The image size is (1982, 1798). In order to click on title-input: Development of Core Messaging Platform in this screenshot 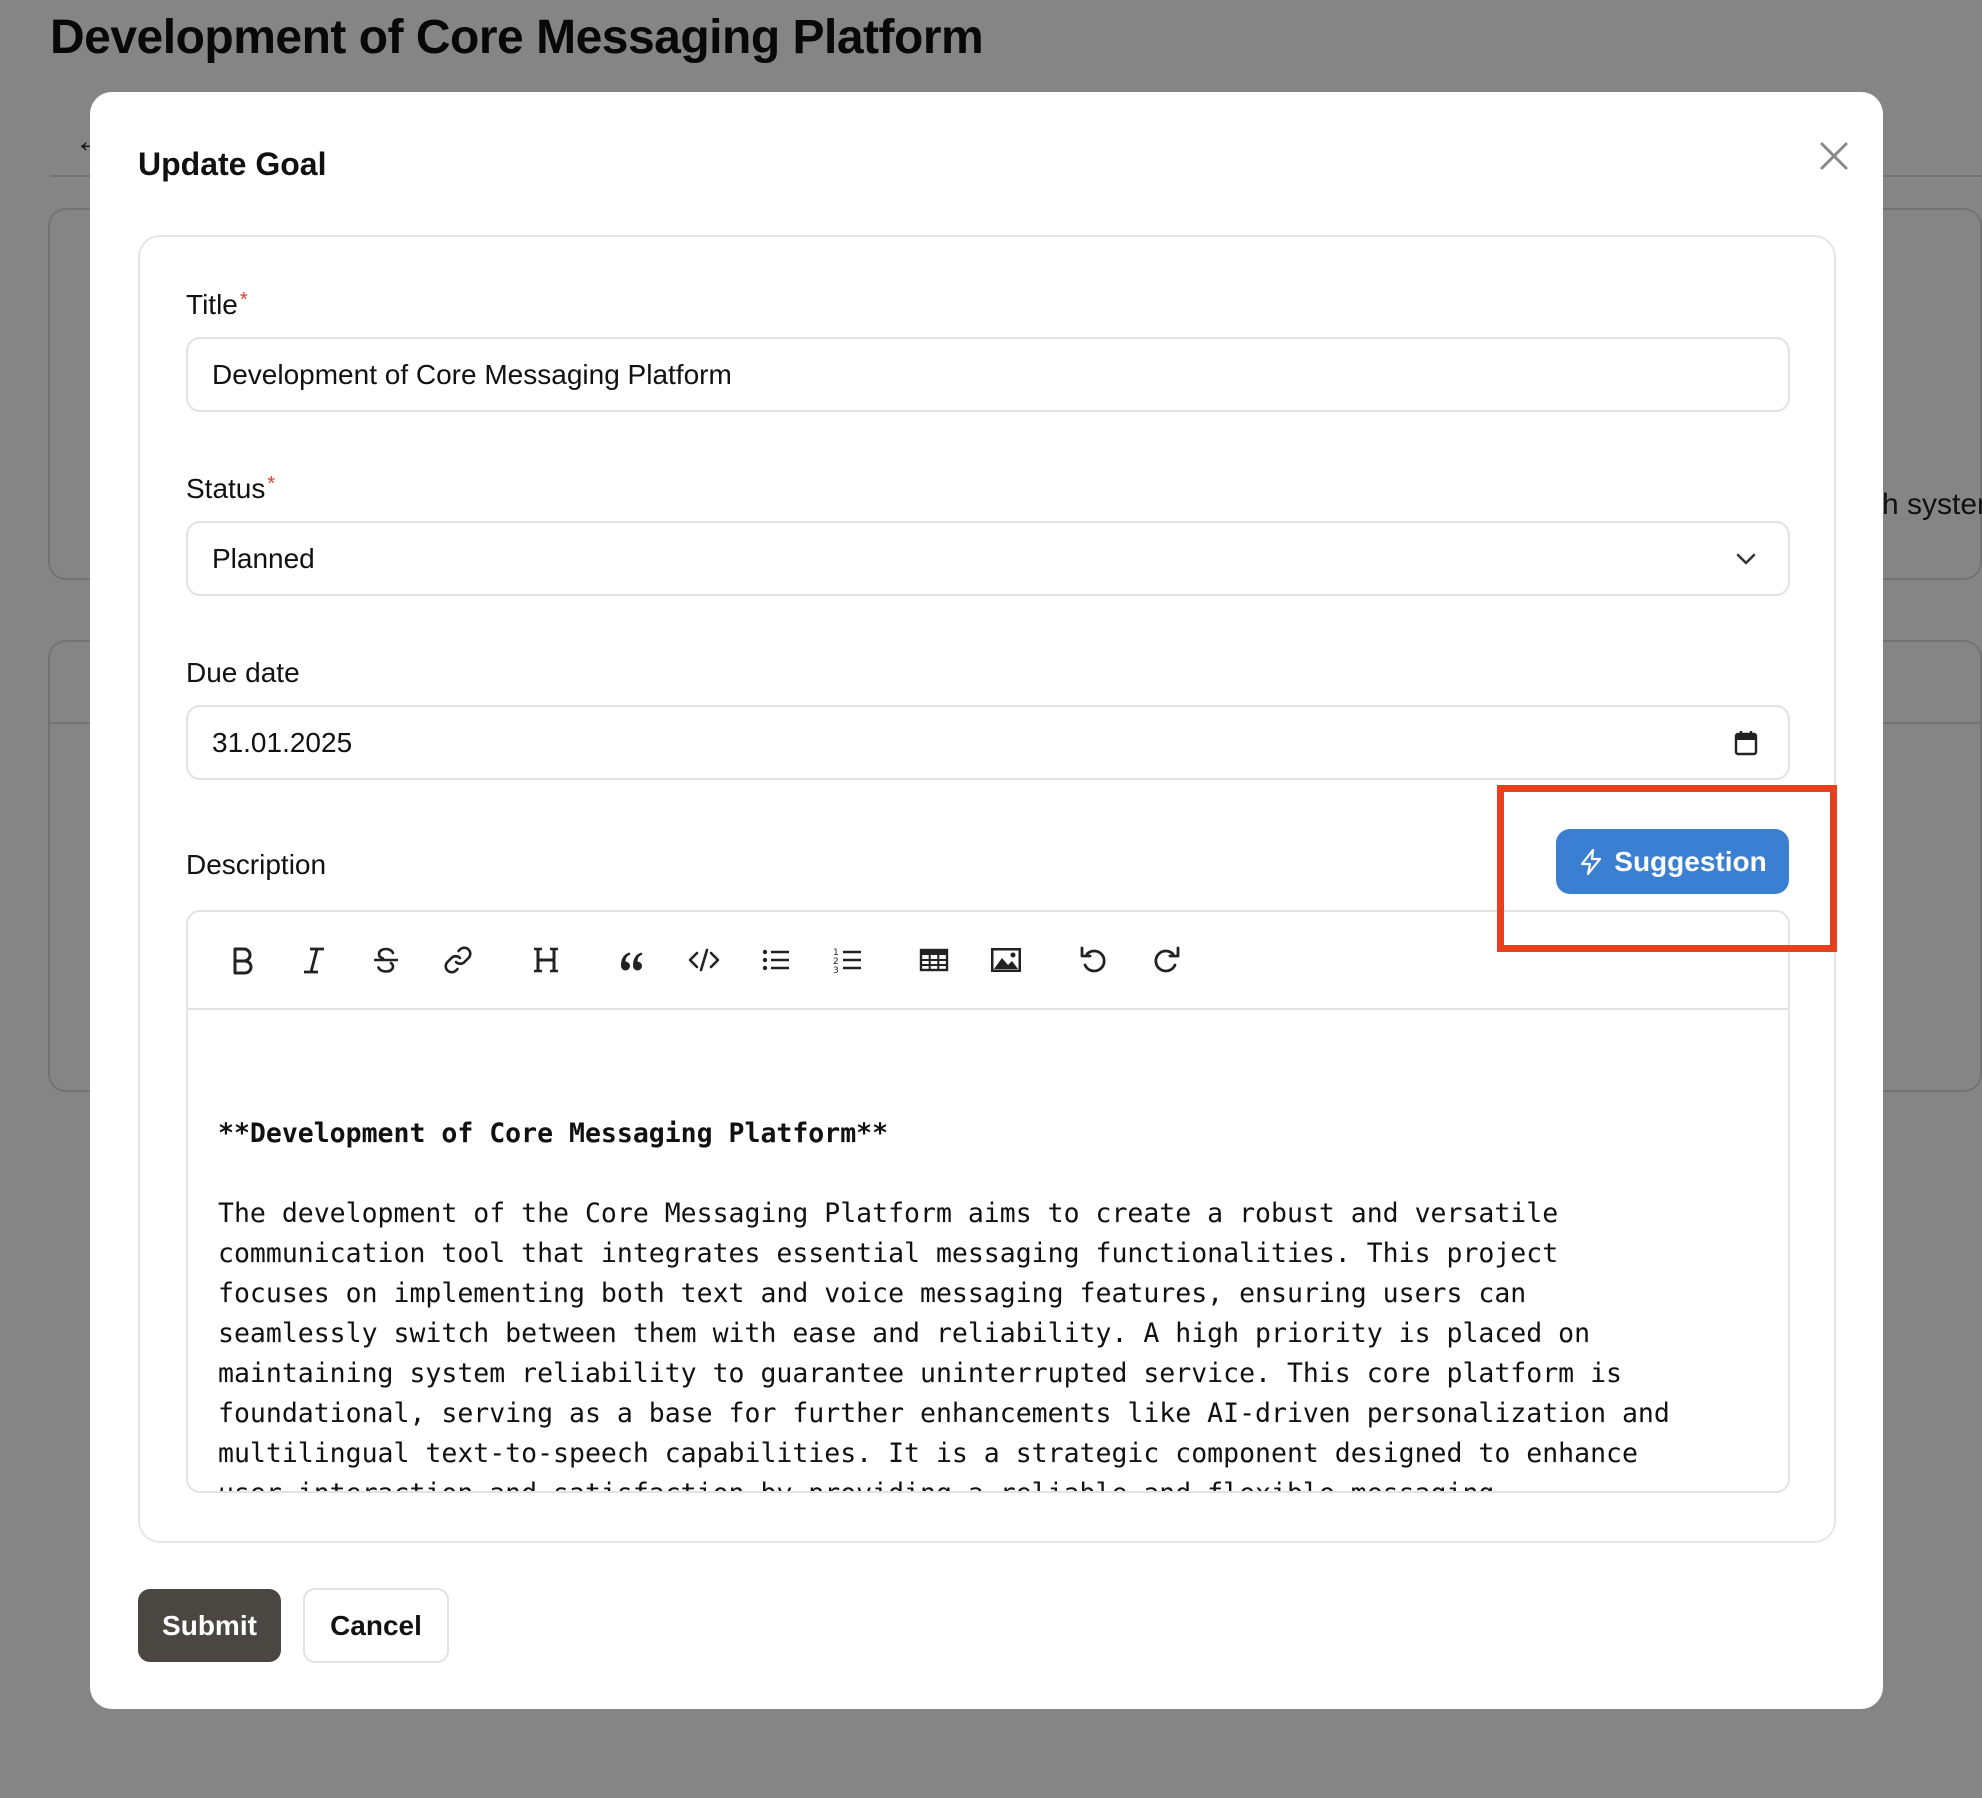, I will do `click(988, 374)`.